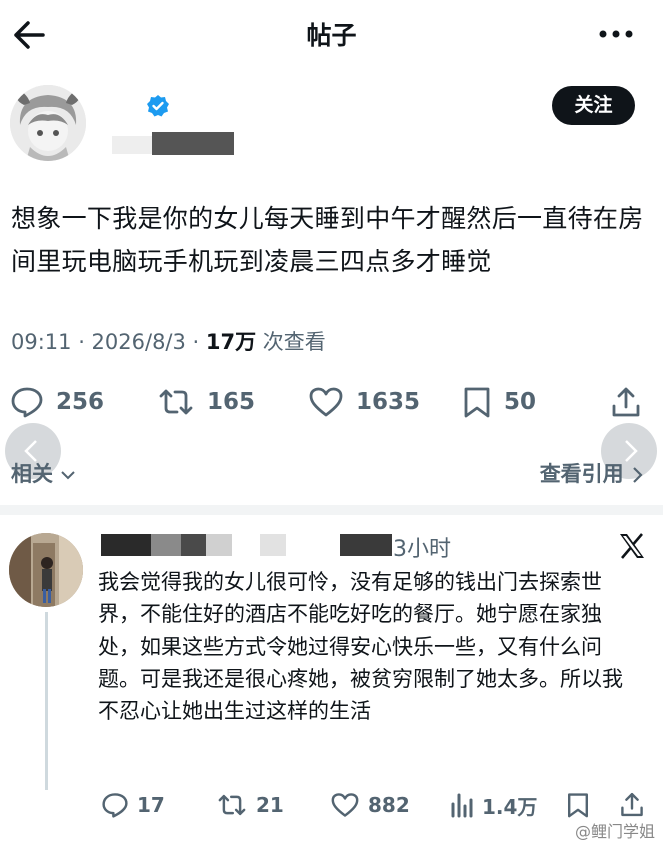 This screenshot has height=845, width=663. I want to click on like-count: 1635, so click(388, 402).